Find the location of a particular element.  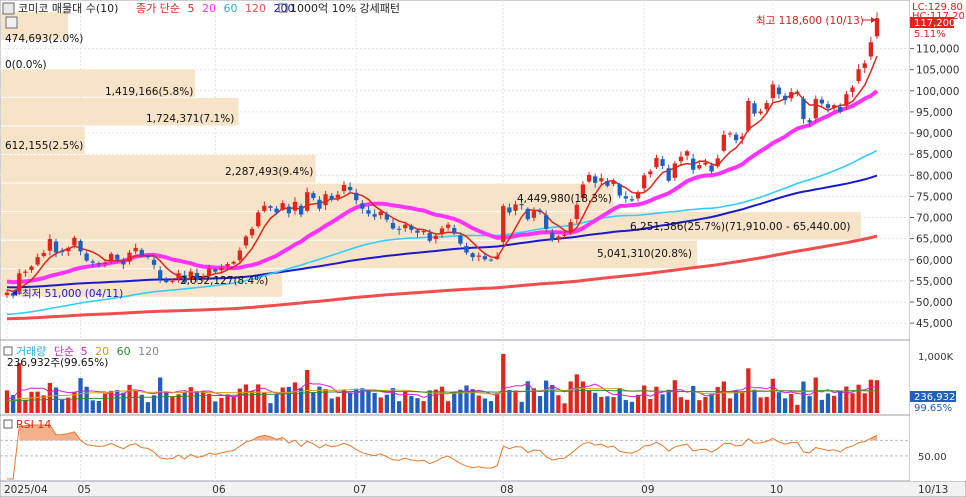

low-annotation: 최저 51,000 (04/11) is located at coordinates (67, 294).